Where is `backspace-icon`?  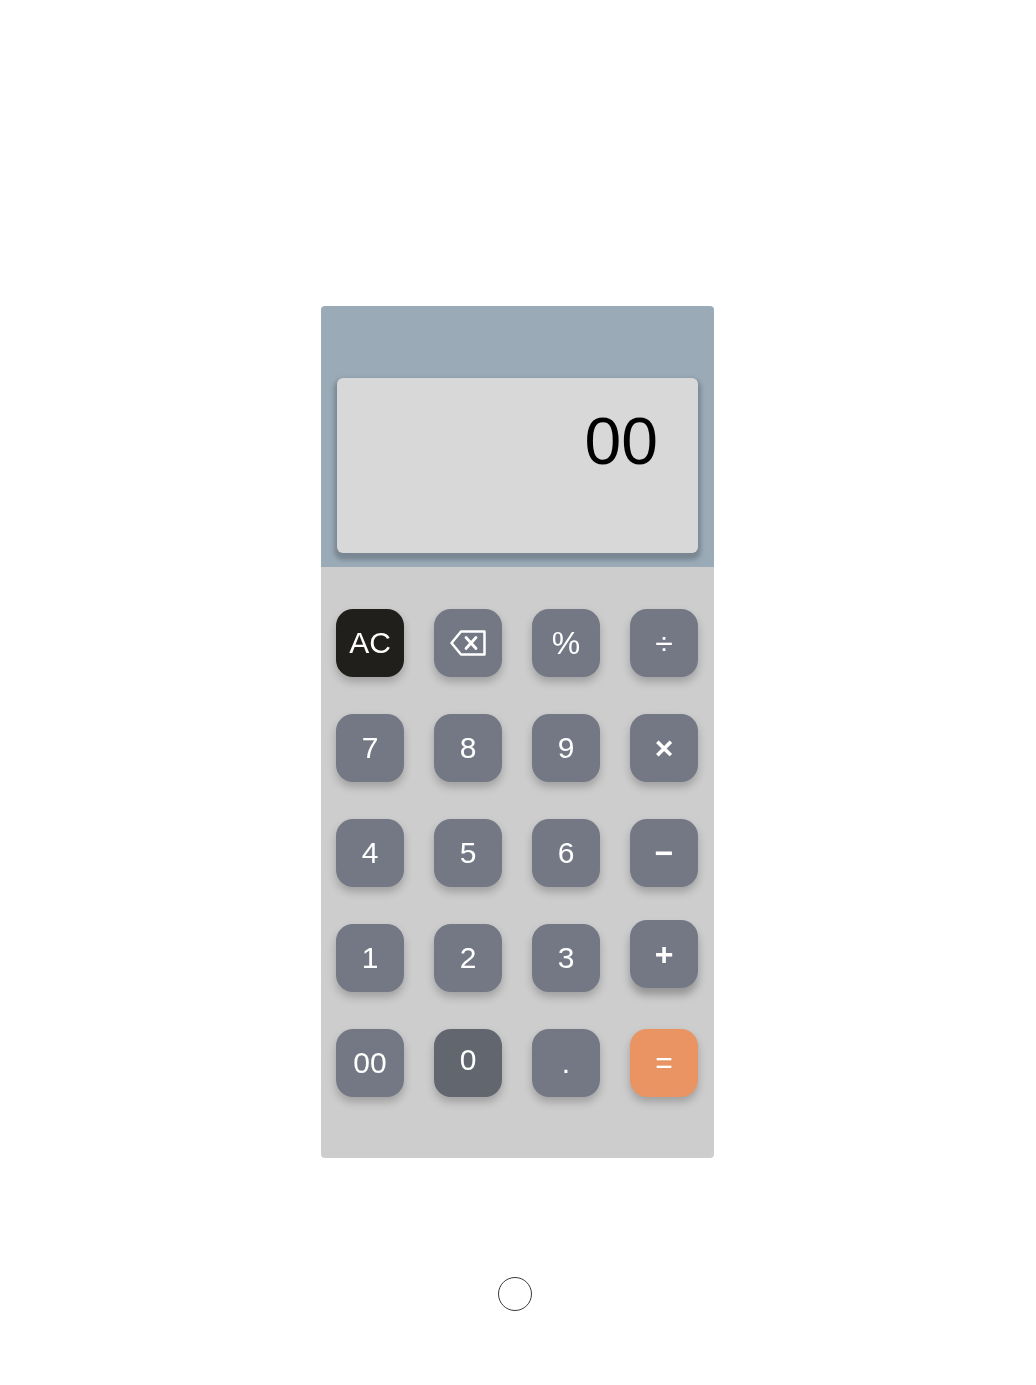 backspace-icon is located at coordinates (468, 643).